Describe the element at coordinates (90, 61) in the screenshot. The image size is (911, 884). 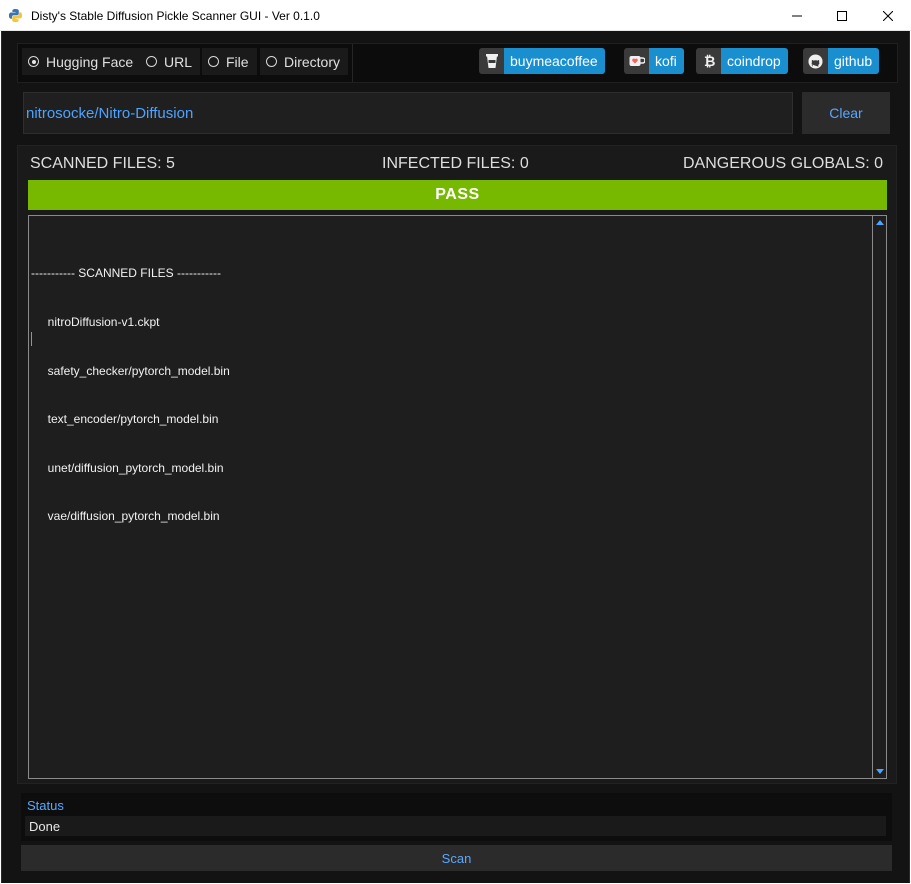
I see `radio-label: Hugging Face` at that location.